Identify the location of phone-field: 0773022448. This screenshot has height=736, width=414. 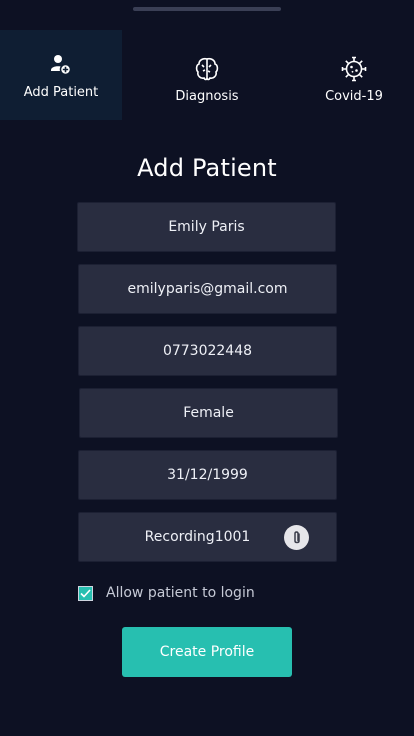
(207, 351).